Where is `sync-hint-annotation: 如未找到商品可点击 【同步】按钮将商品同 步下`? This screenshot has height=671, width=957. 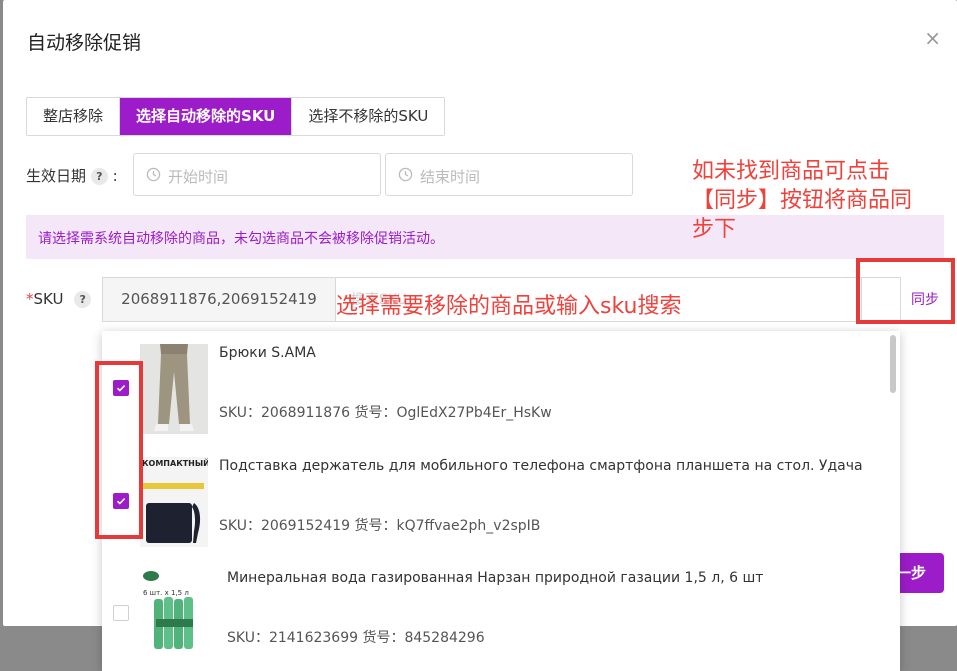 sync-hint-annotation: 如未找到商品可点击 【同步】按钮将商品同 步下 is located at coordinates (802, 200).